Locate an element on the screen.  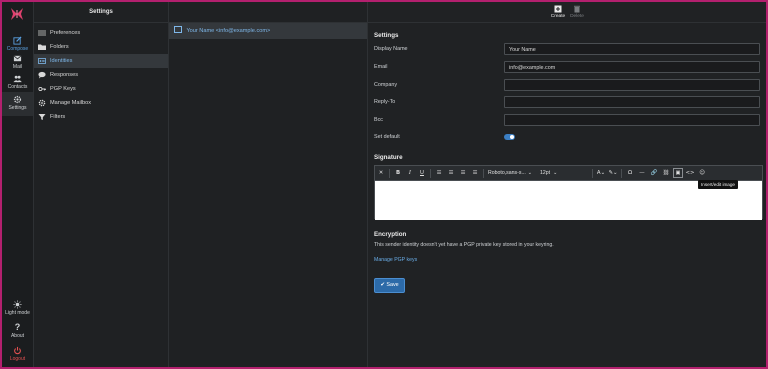
nav-item-label: Identities is located at coordinates (61, 61).